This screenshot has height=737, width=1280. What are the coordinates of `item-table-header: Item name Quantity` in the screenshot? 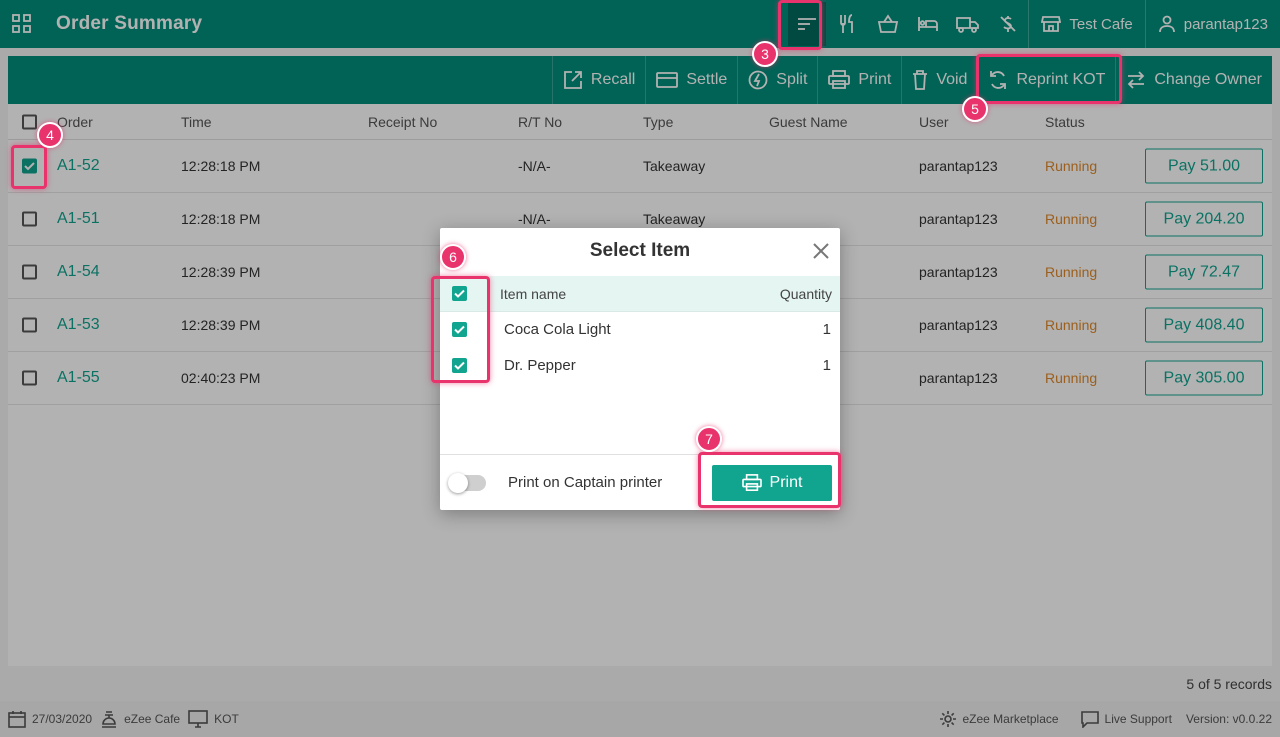 It's located at (640, 294).